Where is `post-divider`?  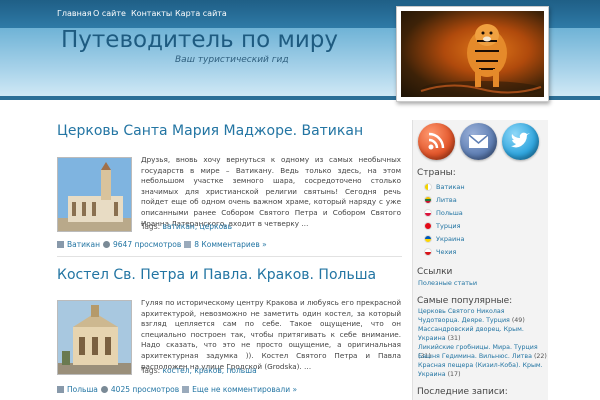 post-divider is located at coordinates (229, 256).